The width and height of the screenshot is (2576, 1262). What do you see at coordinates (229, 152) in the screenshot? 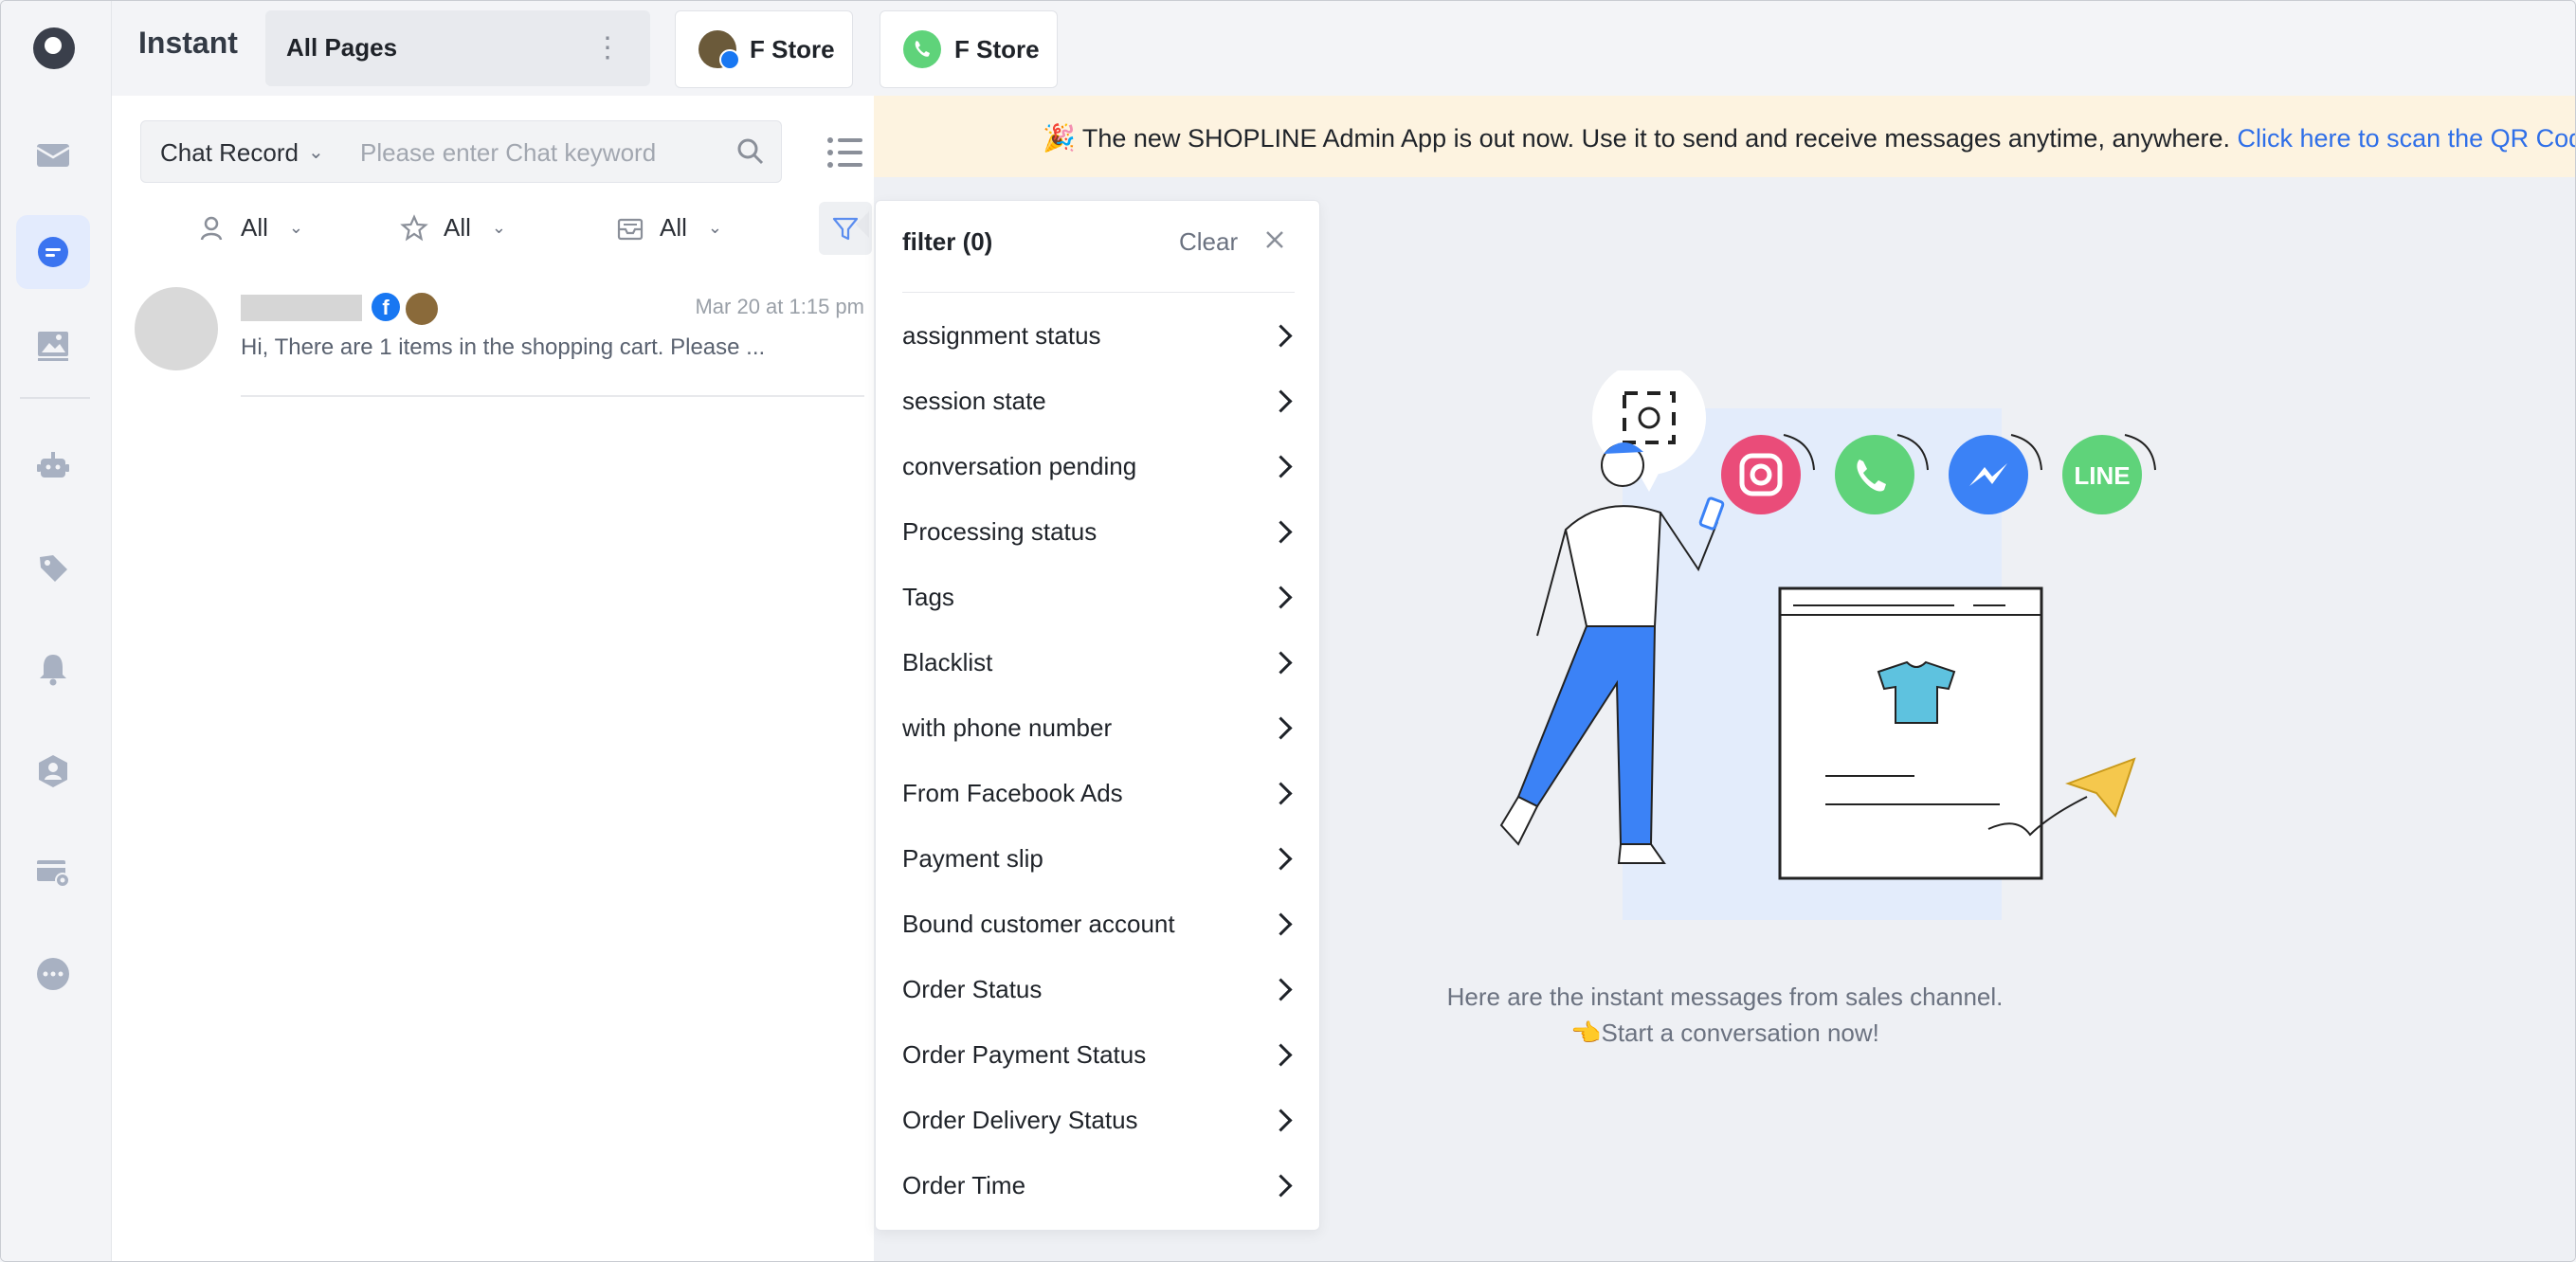
I see `record-type-label: Chat Record` at bounding box center [229, 152].